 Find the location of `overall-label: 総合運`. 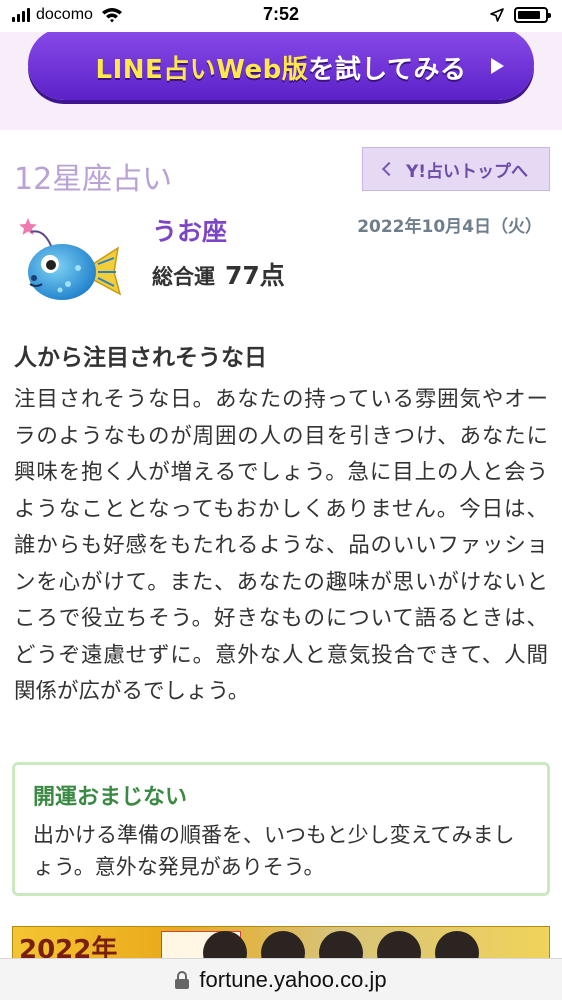

overall-label: 総合運 is located at coordinates (183, 277).